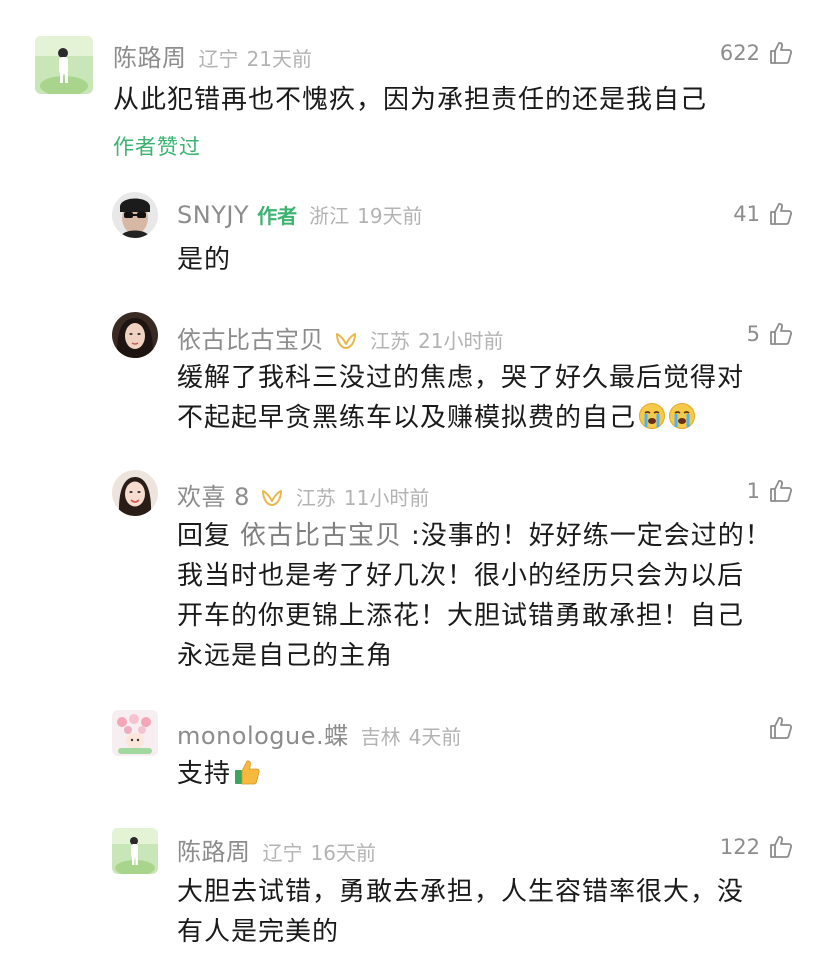 This screenshot has width=828, height=972. Describe the element at coordinates (157, 147) in the screenshot. I see `author-liked-label: 作者赞过` at that location.